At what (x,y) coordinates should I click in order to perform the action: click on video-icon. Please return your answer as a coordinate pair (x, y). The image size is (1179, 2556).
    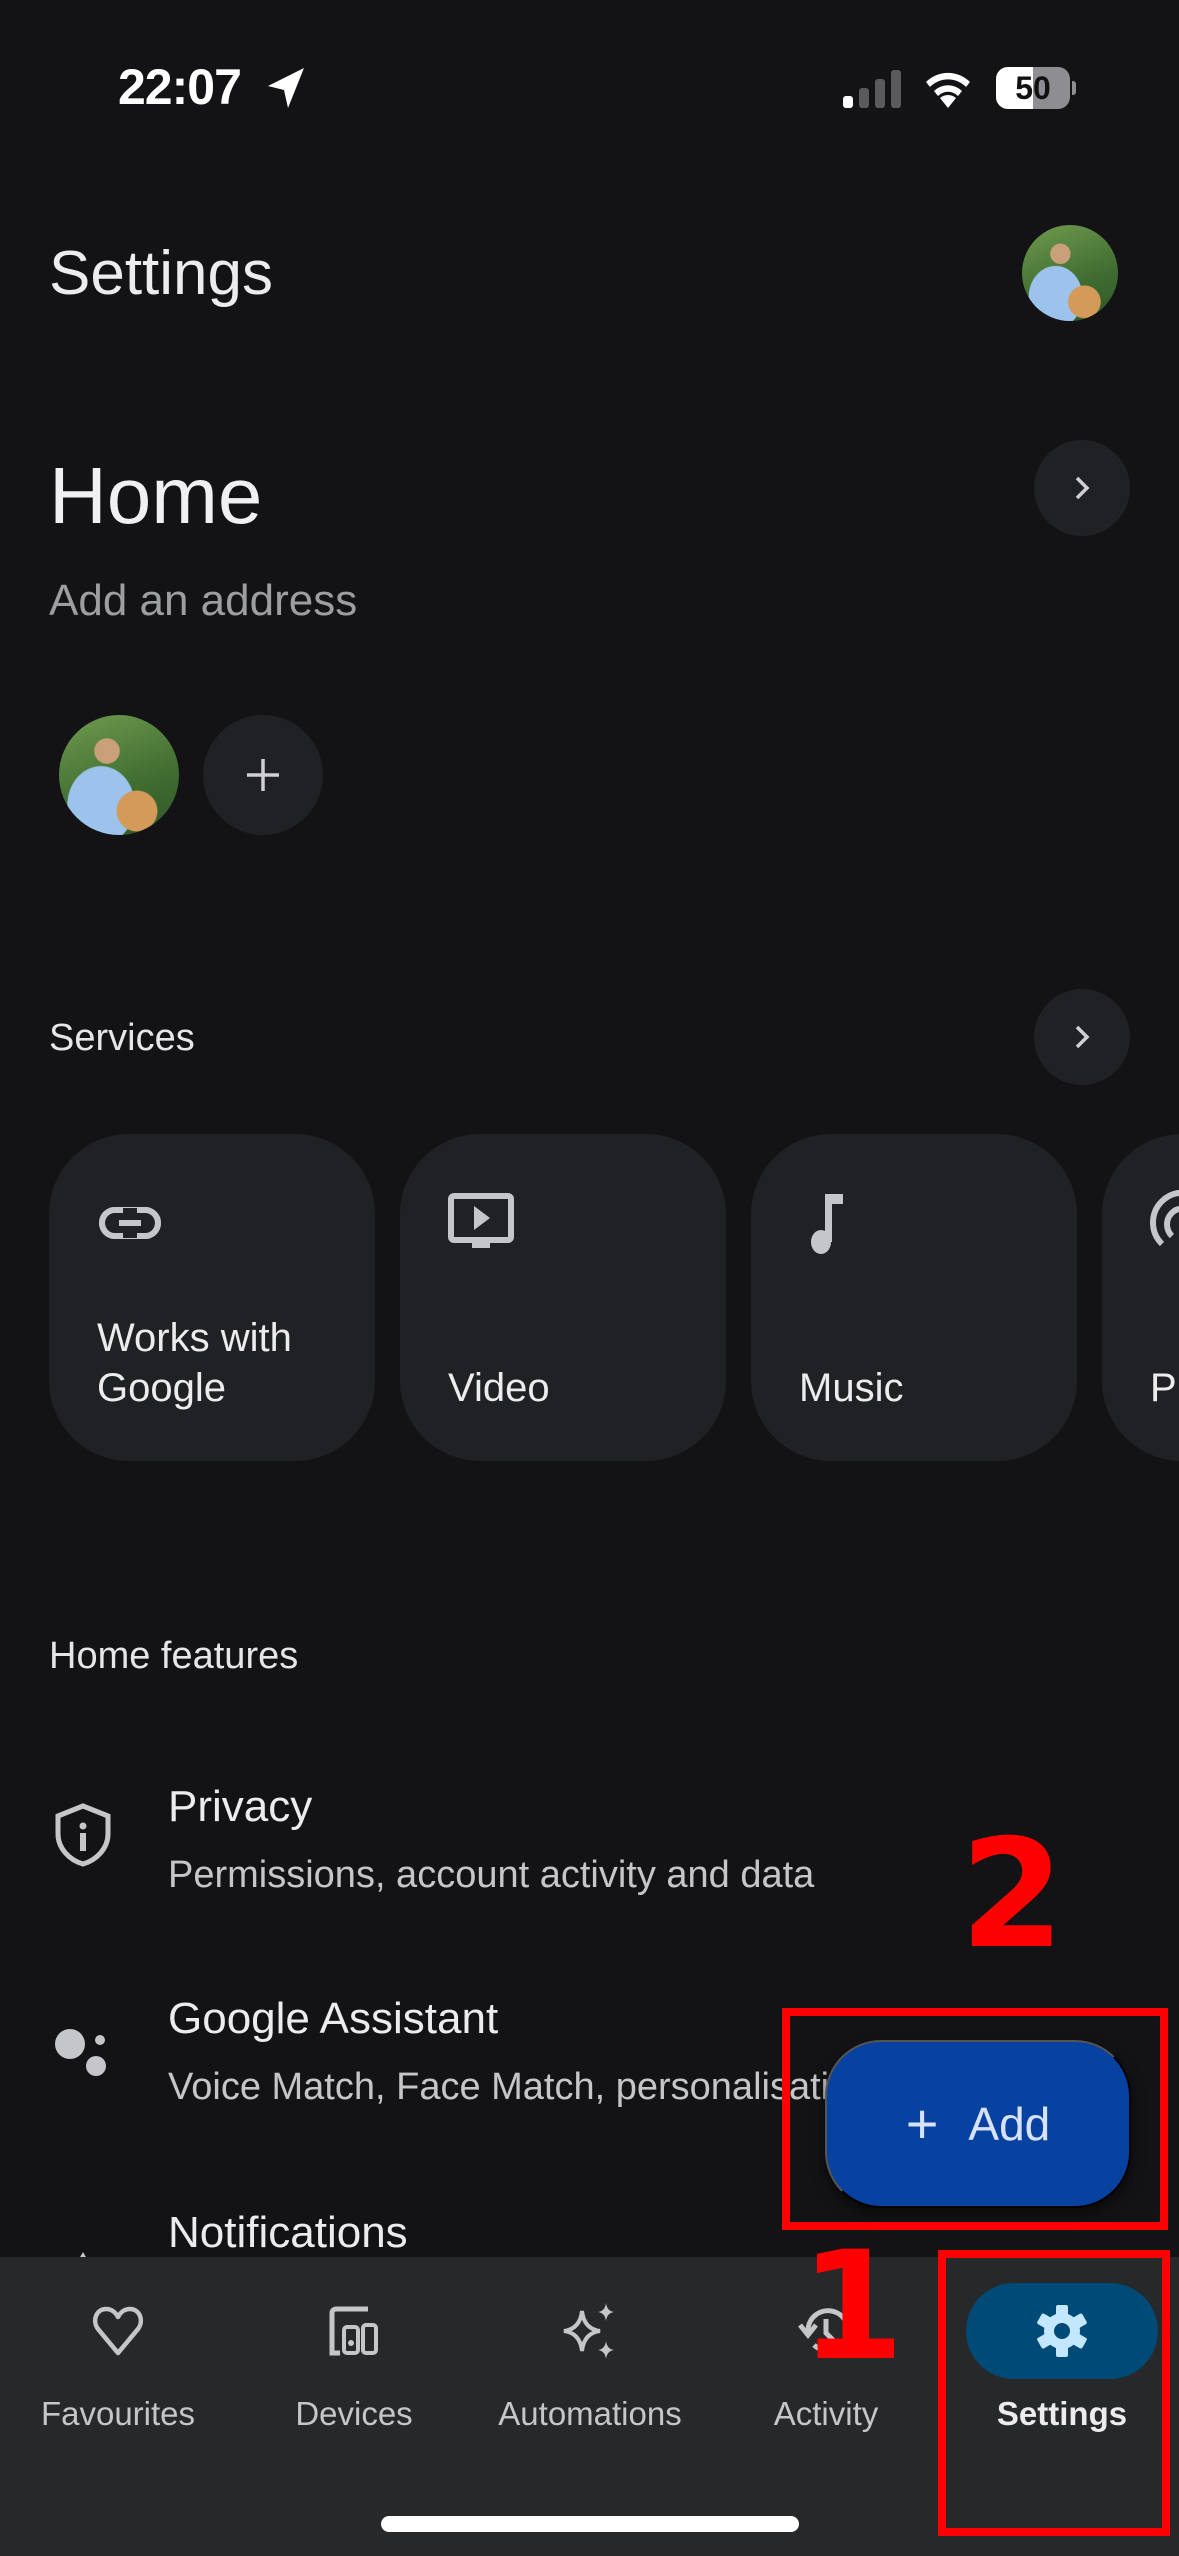
    Looking at the image, I should click on (481, 1220).